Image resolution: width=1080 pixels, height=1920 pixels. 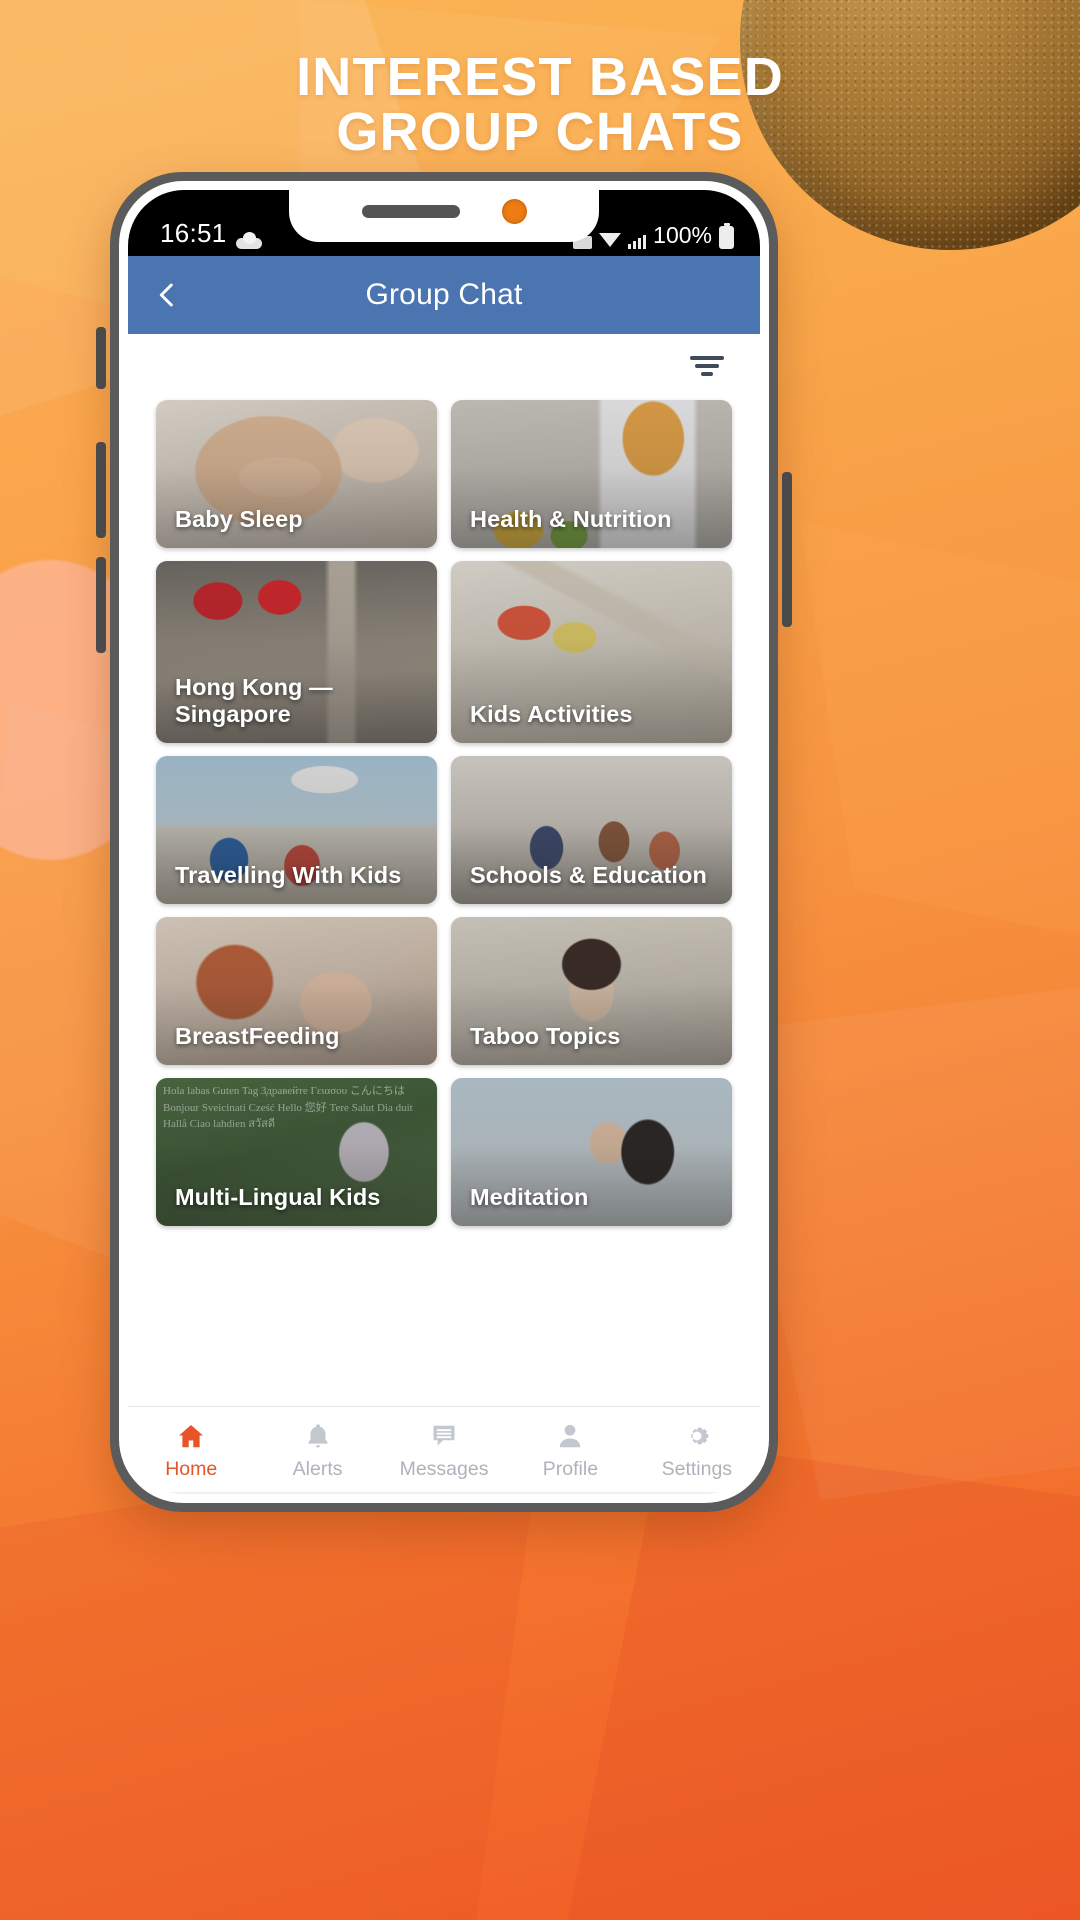 What do you see at coordinates (444, 1468) in the screenshot?
I see `tab-label: Messages` at bounding box center [444, 1468].